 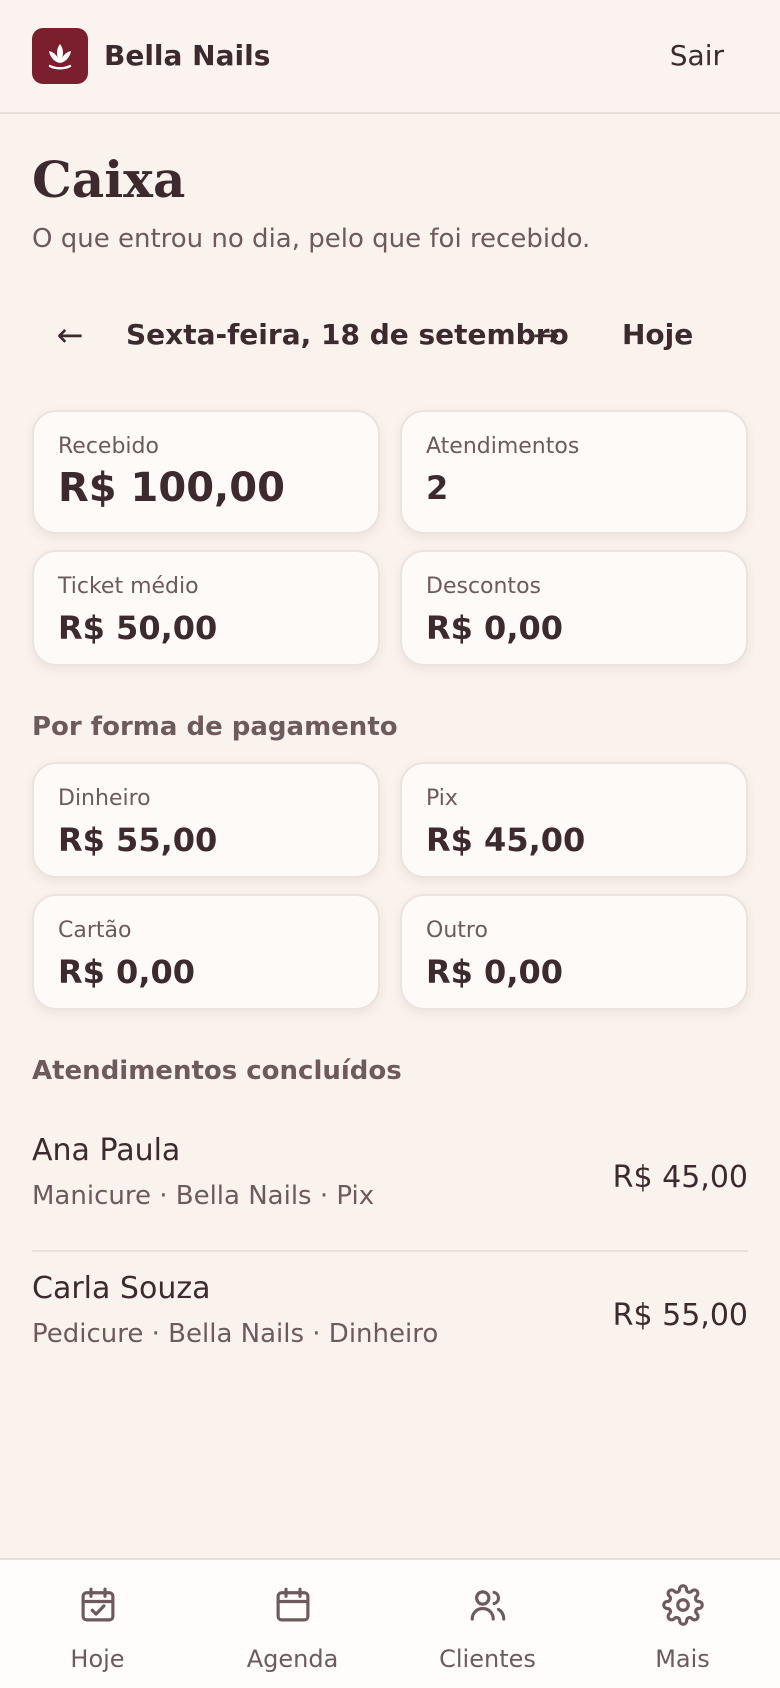 What do you see at coordinates (97, 1604) in the screenshot?
I see `calendar-check-icon` at bounding box center [97, 1604].